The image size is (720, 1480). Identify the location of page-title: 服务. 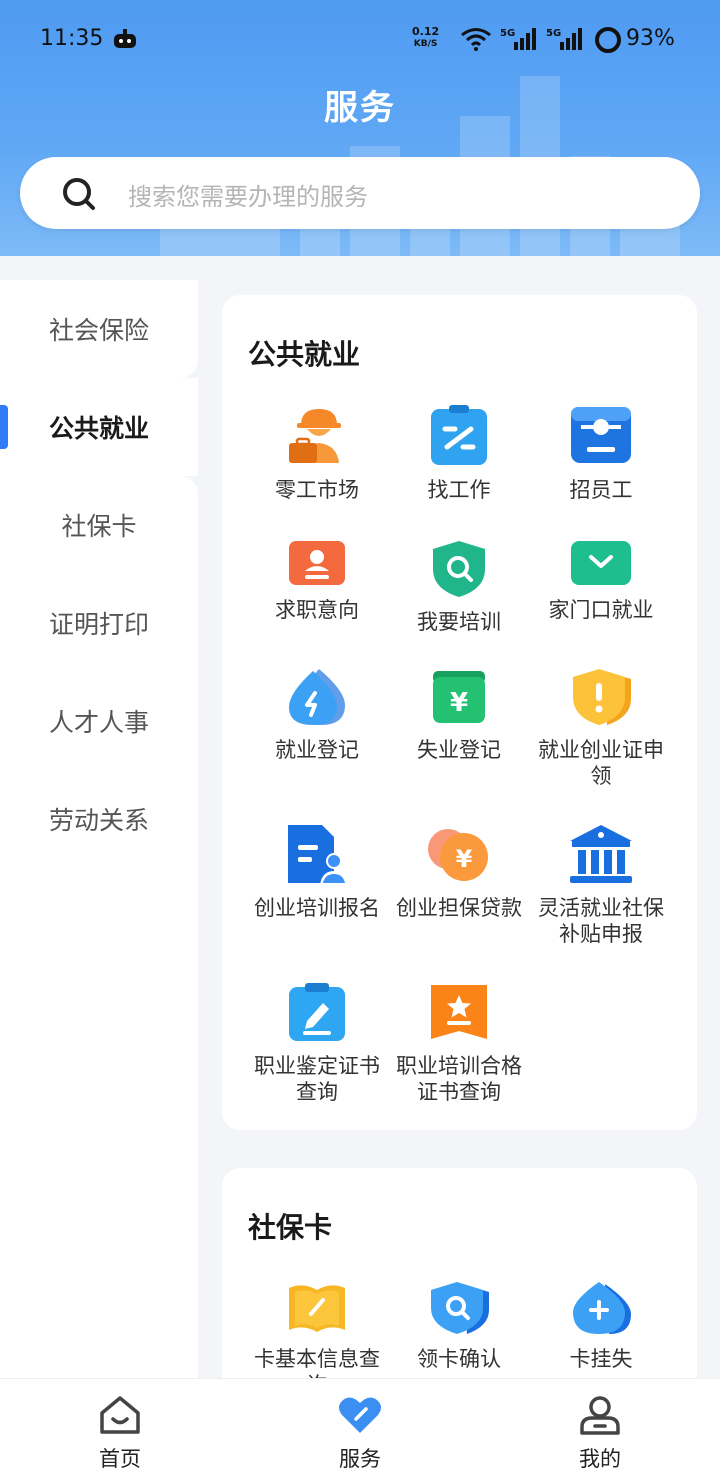
(360, 108).